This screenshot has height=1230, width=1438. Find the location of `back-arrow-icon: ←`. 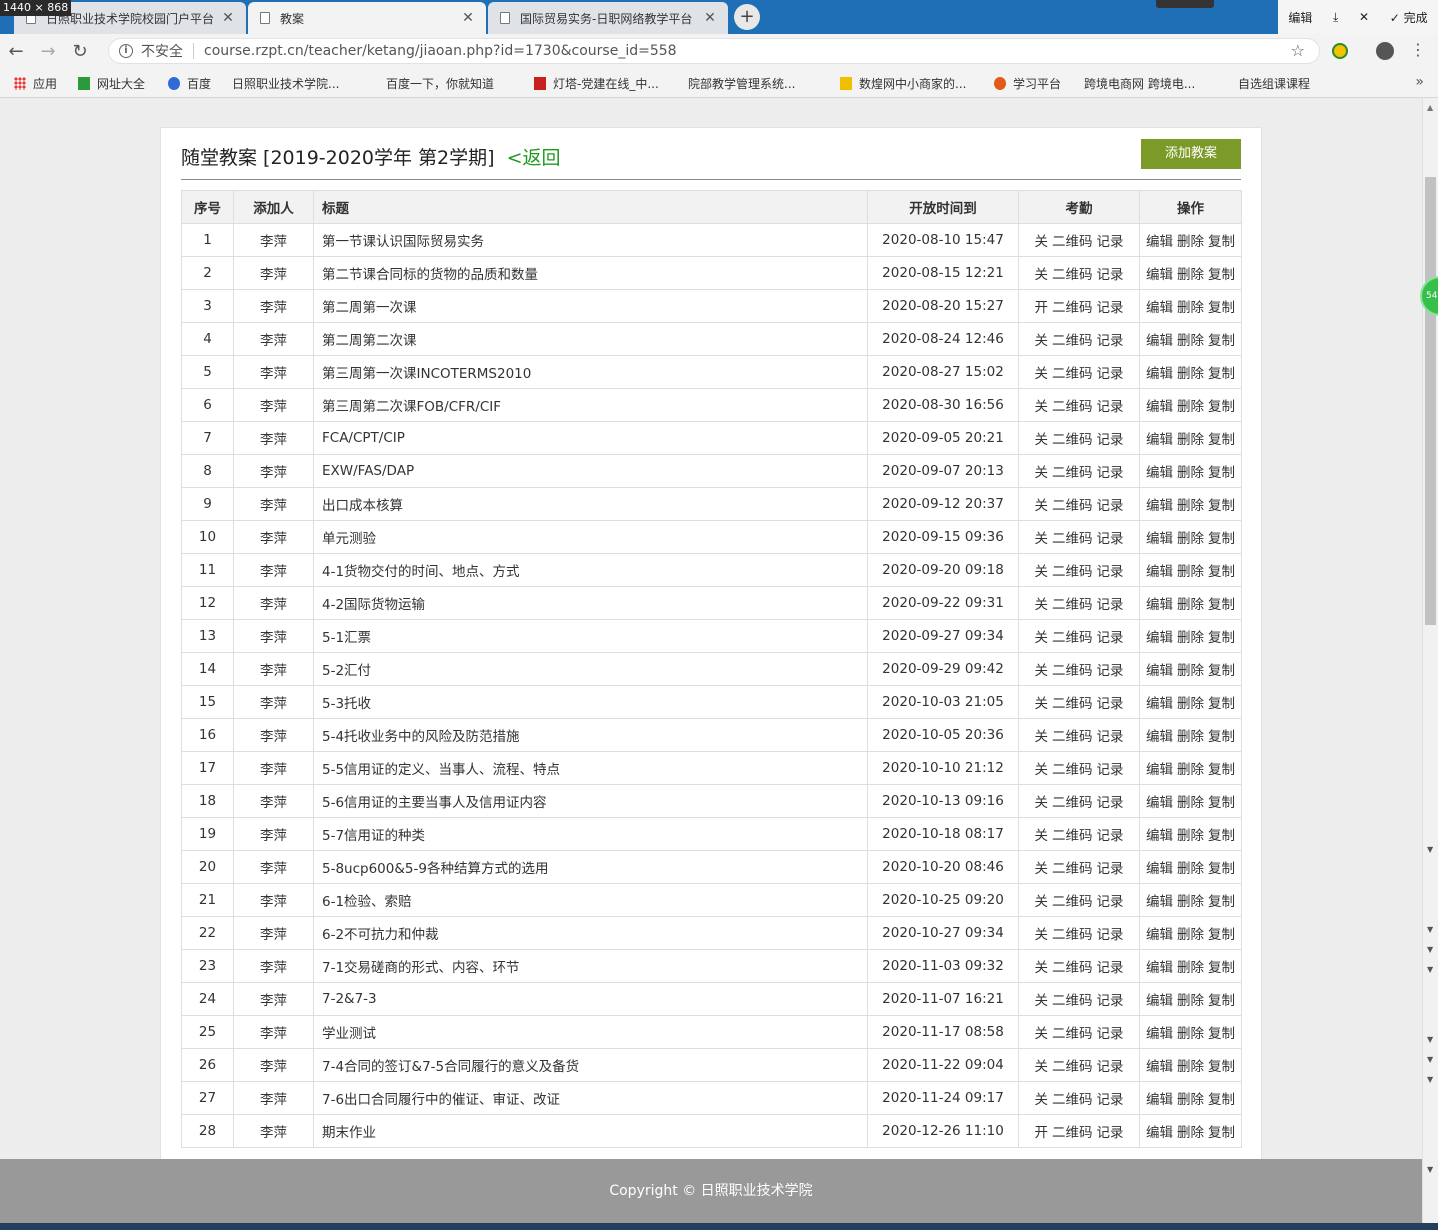

back-arrow-icon: ← is located at coordinates (16, 51).